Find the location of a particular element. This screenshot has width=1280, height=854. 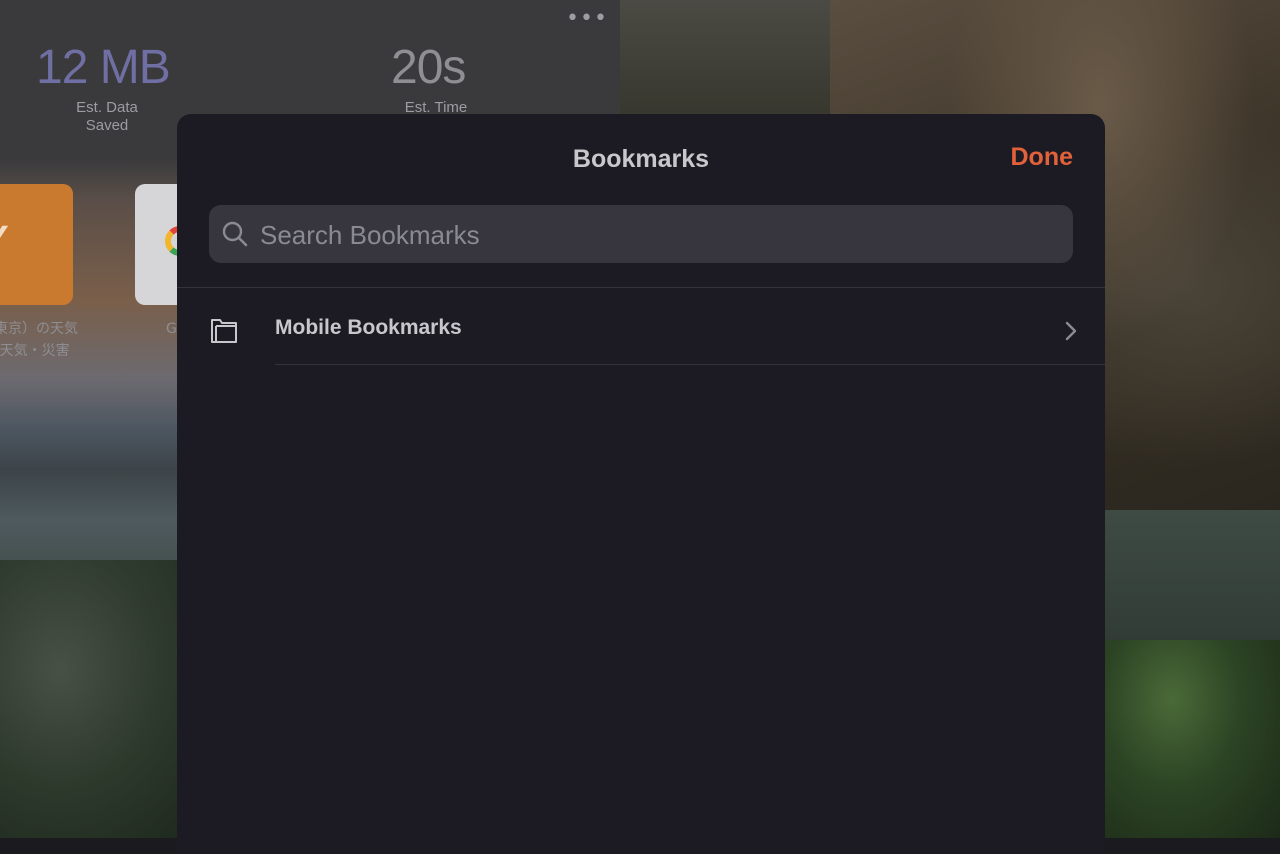

more-options-icon: ••• is located at coordinates (587, 18).